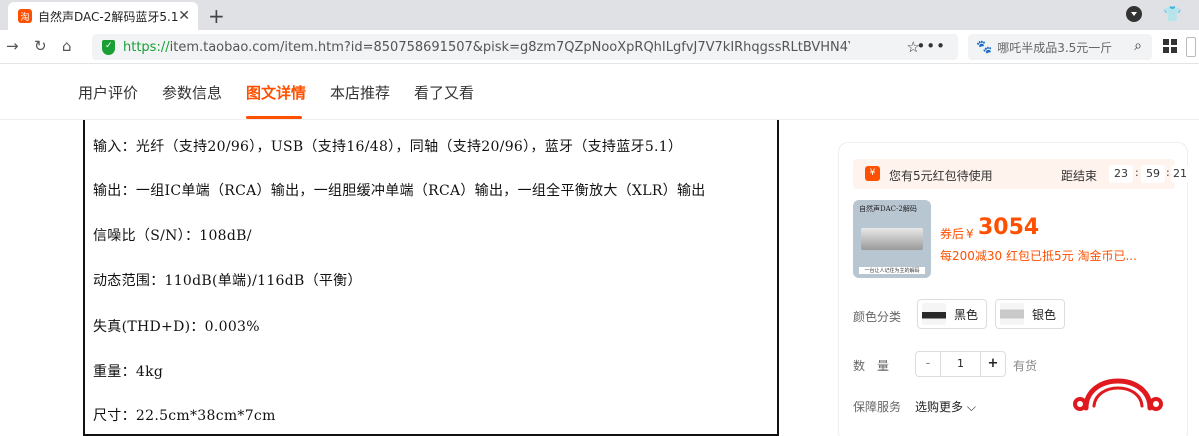  What do you see at coordinates (892, 270) in the screenshot?
I see `thumb-caption: 一台让人记住为主的解码` at bounding box center [892, 270].